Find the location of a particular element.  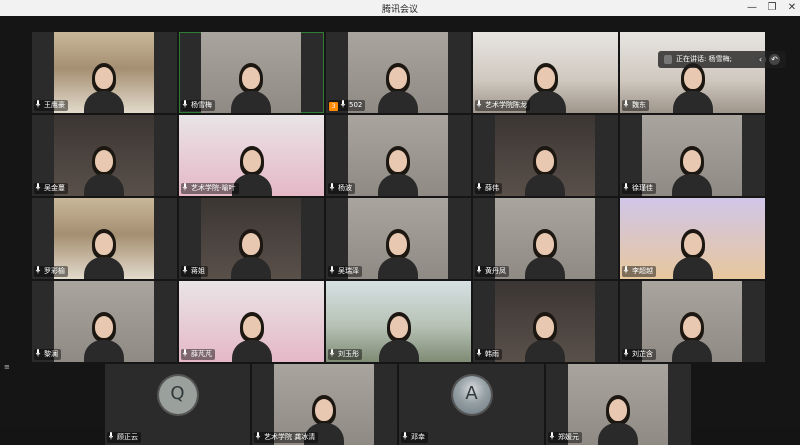

panel-collapse-button: ‹ is located at coordinates (760, 59).